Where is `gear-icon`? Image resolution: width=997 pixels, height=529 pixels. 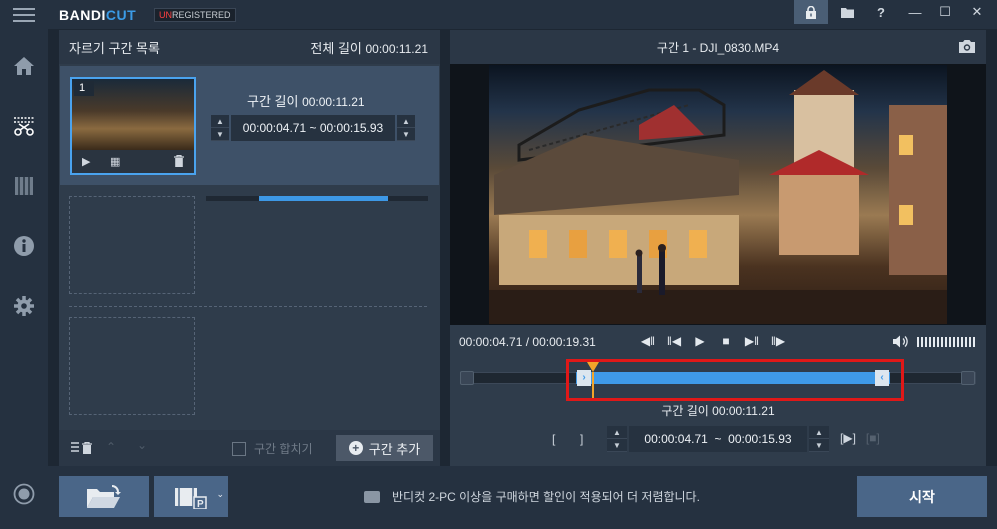
gear-icon is located at coordinates (24, 306).